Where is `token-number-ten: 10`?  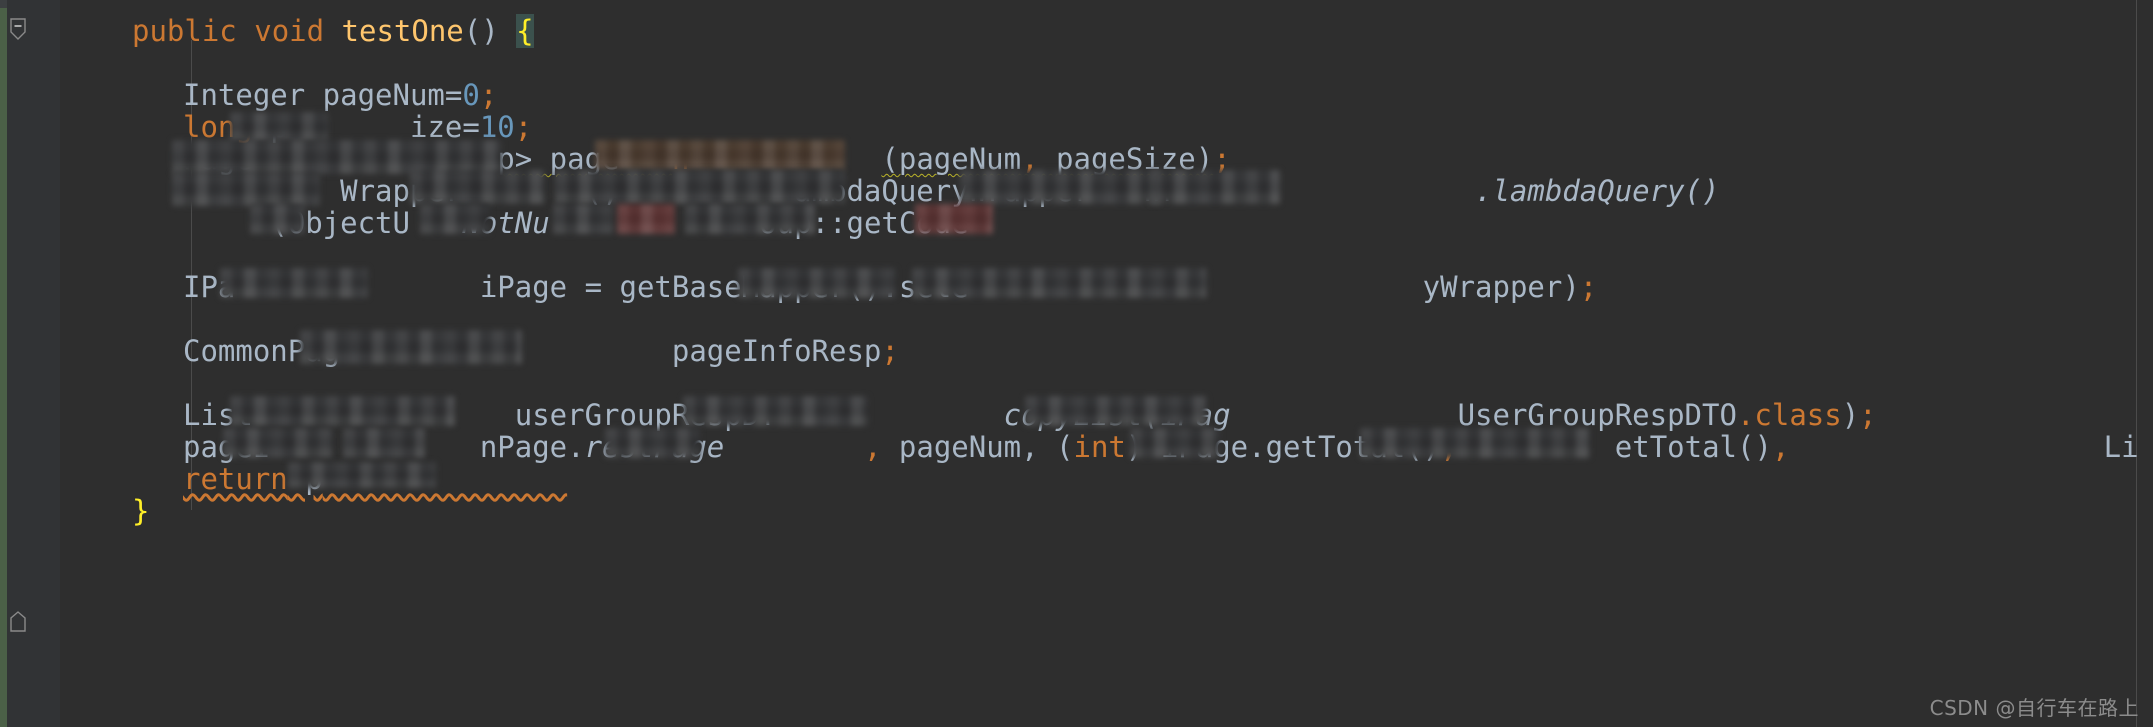
token-number-ten: 10 is located at coordinates (497, 127).